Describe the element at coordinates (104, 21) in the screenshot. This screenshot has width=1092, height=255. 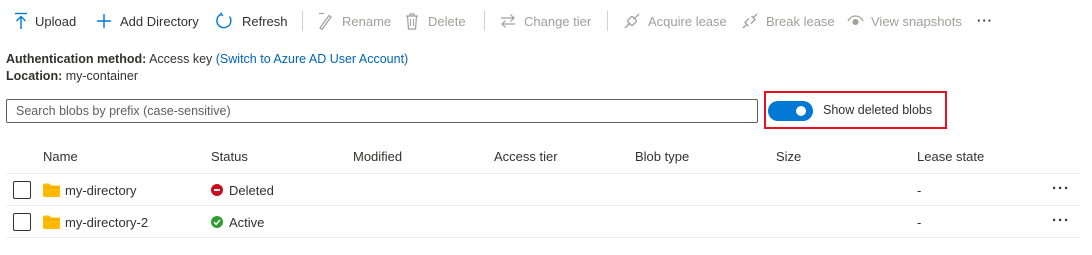
I see `plus-icon` at that location.